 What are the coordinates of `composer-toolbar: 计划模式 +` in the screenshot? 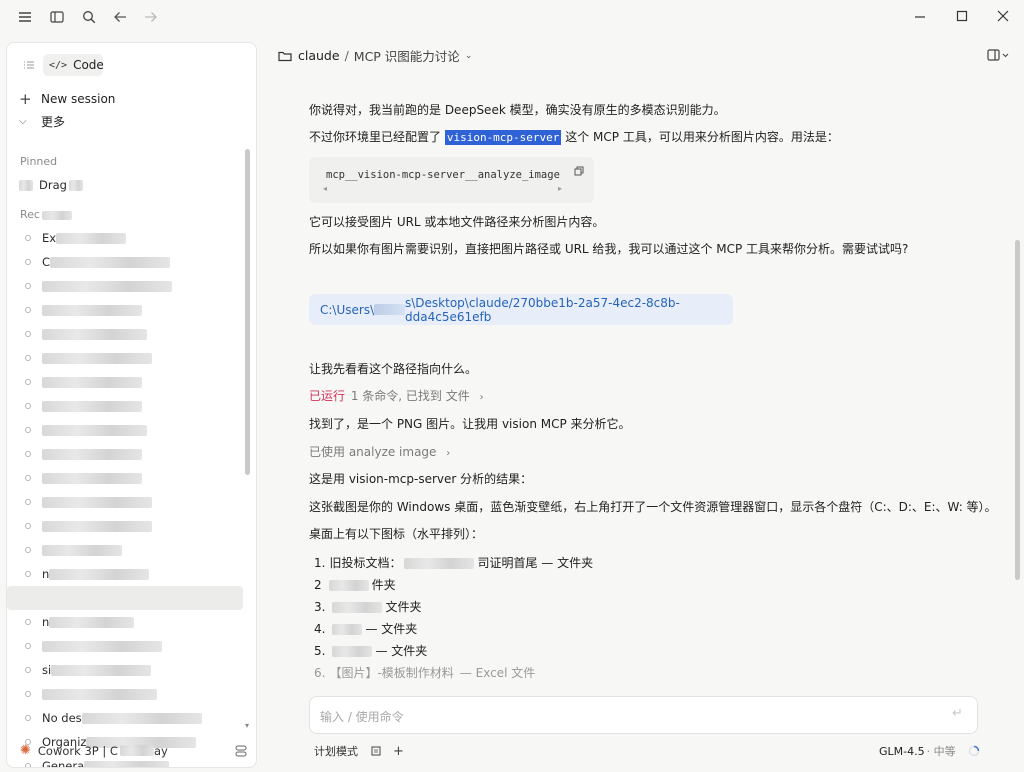 It's located at (359, 751).